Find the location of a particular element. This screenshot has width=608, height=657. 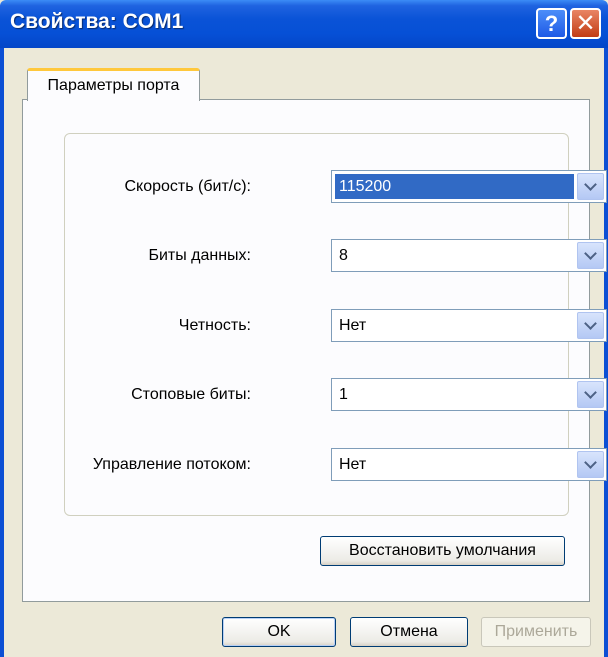

stop-bits-label: Стоповые биты: is located at coordinates (191, 394).